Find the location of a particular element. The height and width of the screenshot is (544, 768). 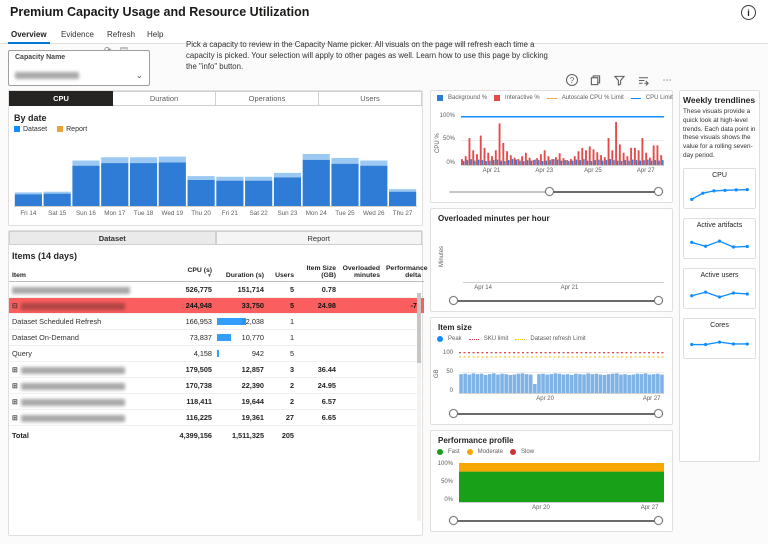

table-row: ⊟ 244,948 33,750 5 24.98 -76 is located at coordinates (216, 305).